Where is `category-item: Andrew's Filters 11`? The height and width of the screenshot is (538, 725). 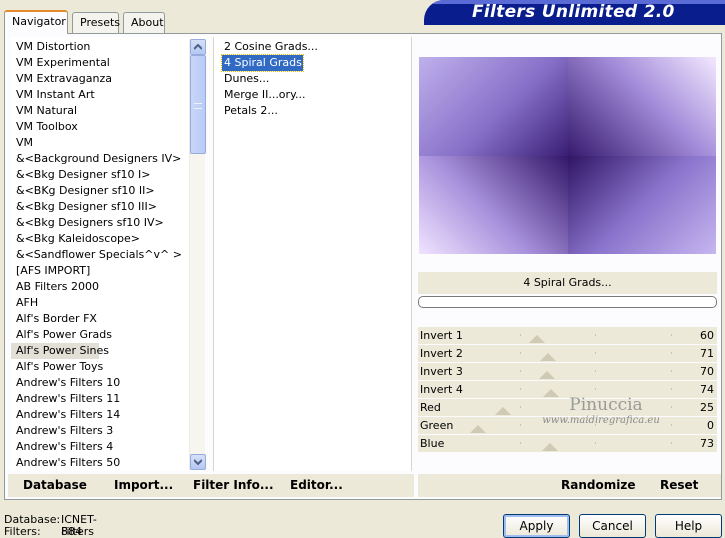 category-item: Andrew's Filters 11 is located at coordinates (107, 399).